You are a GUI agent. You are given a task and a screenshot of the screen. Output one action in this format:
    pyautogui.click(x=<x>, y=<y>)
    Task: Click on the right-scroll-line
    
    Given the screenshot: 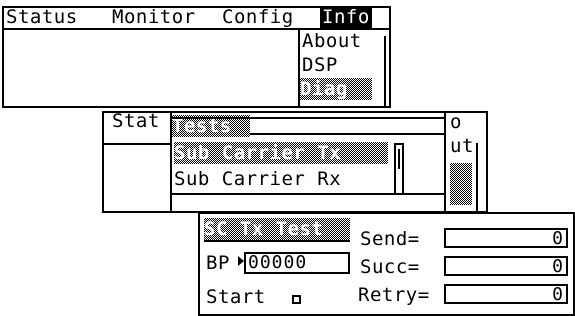 What is the action you would take?
    pyautogui.click(x=477, y=177)
    